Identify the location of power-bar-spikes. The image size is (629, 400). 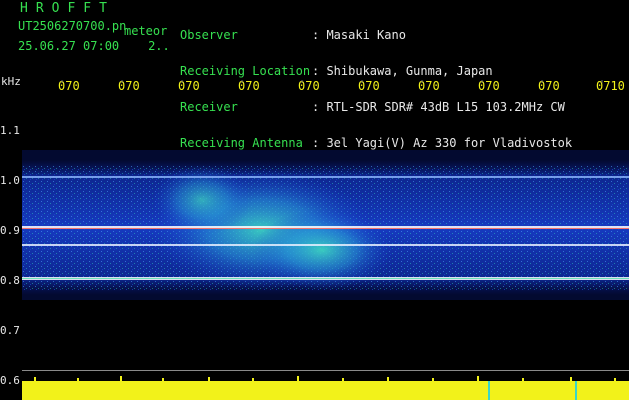
(325, 378).